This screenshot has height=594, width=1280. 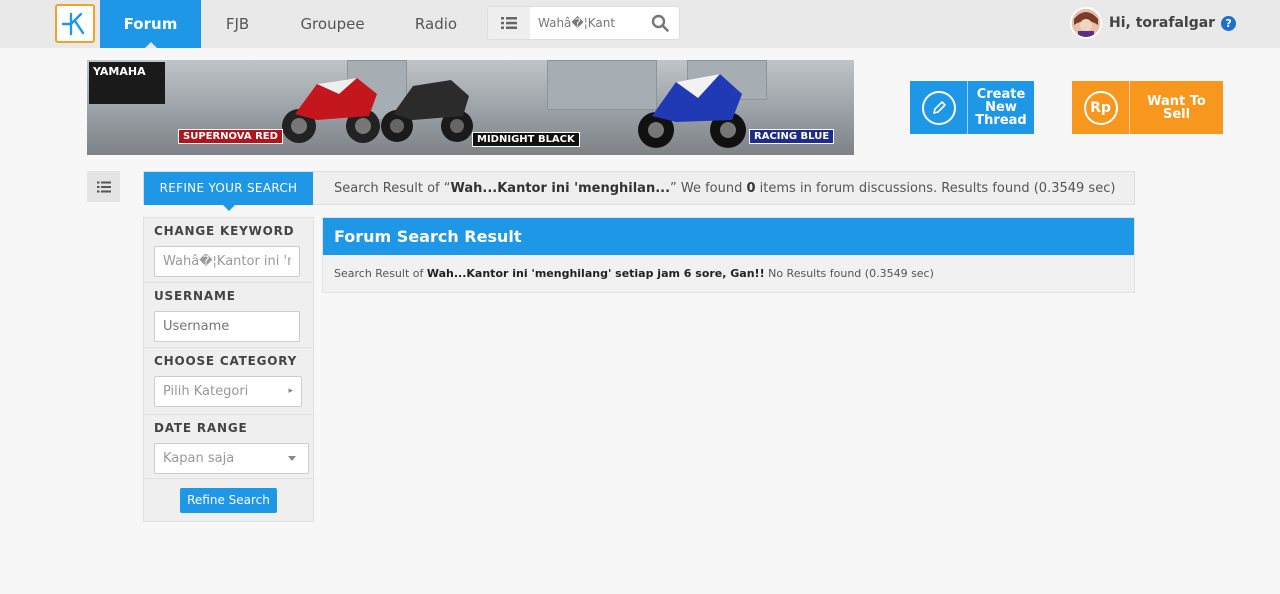 What do you see at coordinates (427, 111) in the screenshot?
I see `black-motorcycle-icon` at bounding box center [427, 111].